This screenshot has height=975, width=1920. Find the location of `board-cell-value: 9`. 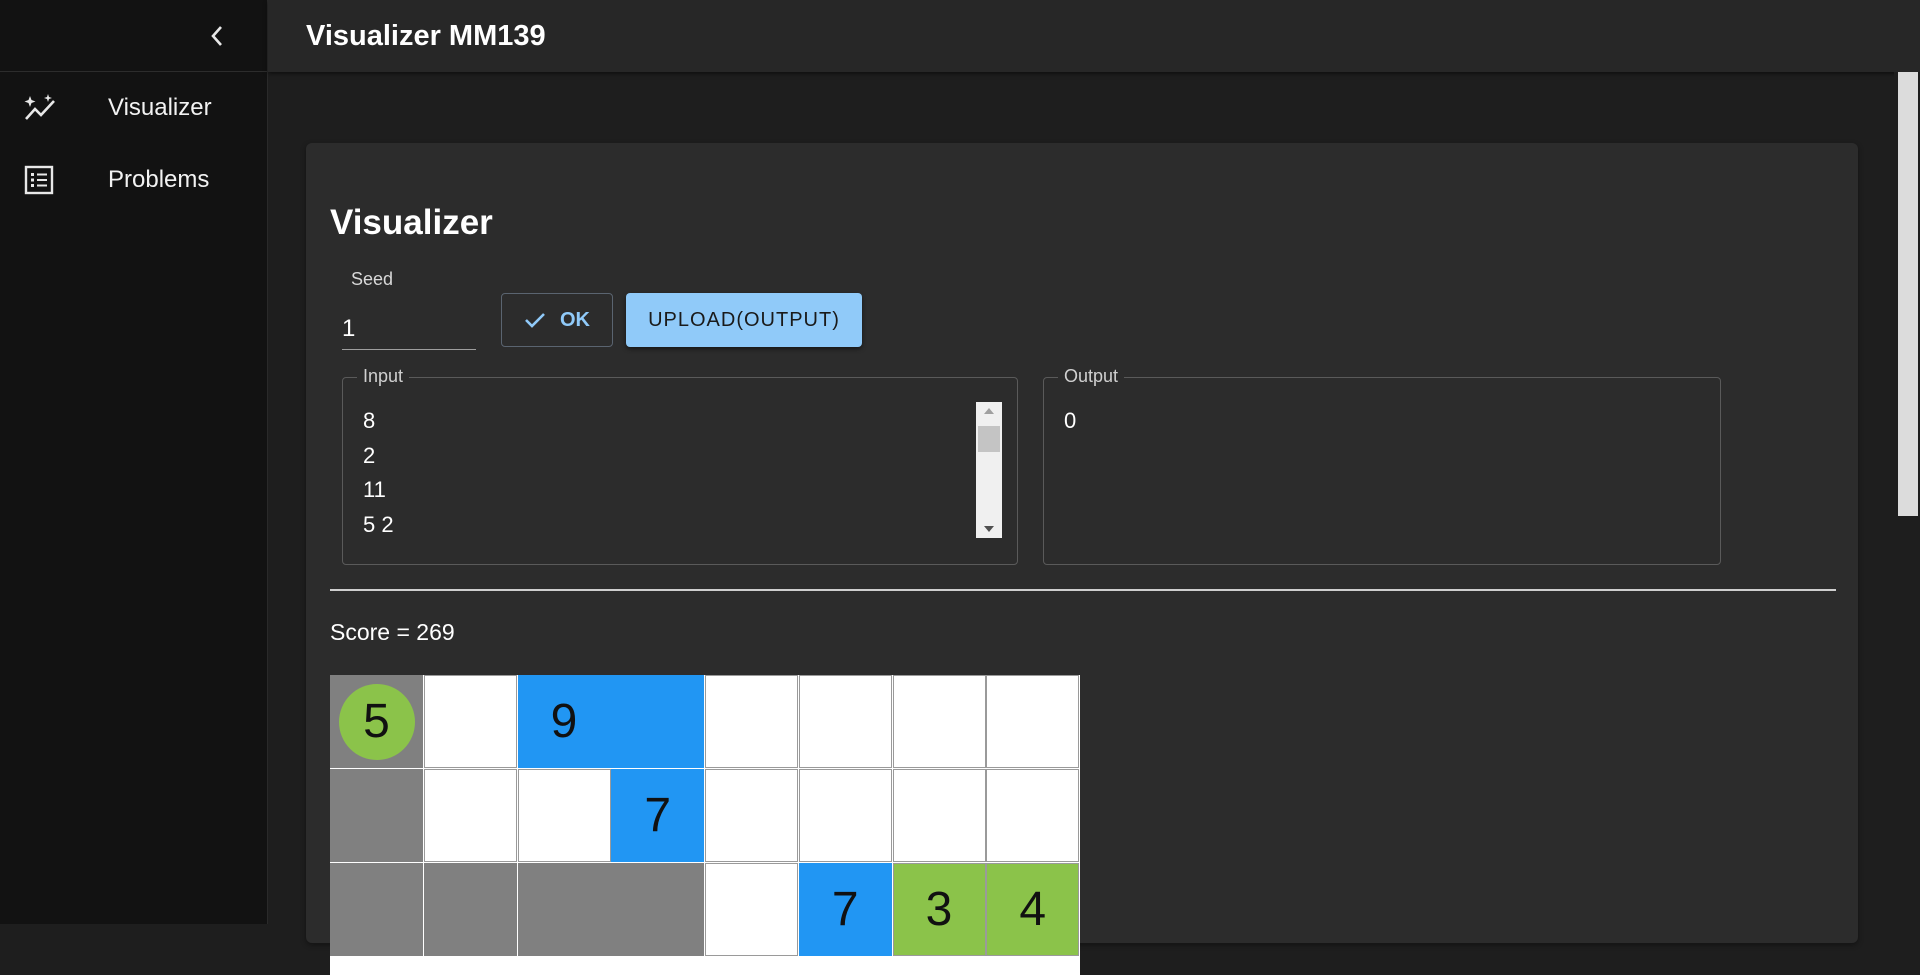

board-cell-value: 9 is located at coordinates (564, 721).